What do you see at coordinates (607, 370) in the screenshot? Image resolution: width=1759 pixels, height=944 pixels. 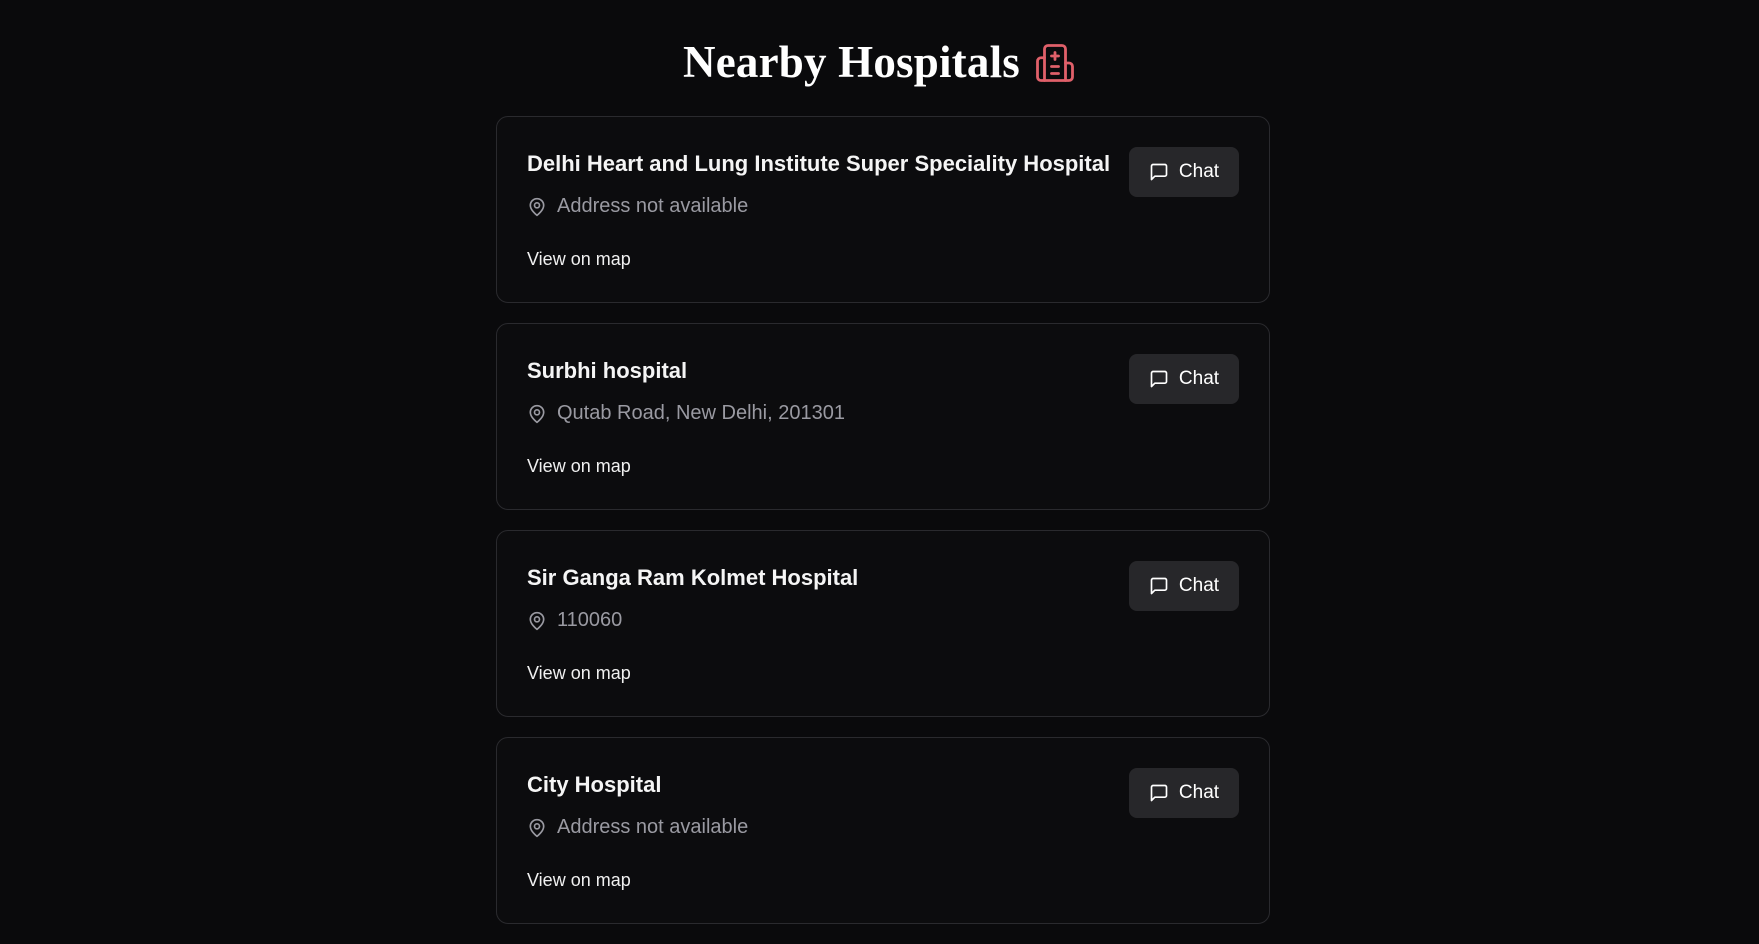 I see `hospital-name: Surbhi hospital` at bounding box center [607, 370].